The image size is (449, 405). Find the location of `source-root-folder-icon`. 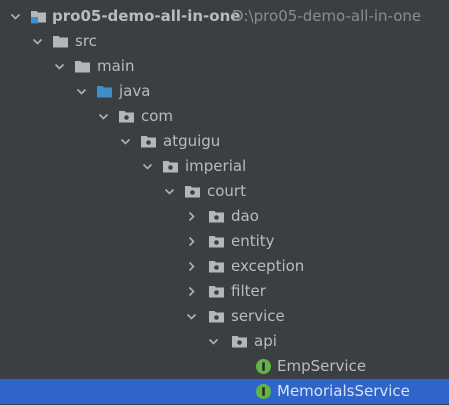

source-root-folder-icon is located at coordinates (104, 91).